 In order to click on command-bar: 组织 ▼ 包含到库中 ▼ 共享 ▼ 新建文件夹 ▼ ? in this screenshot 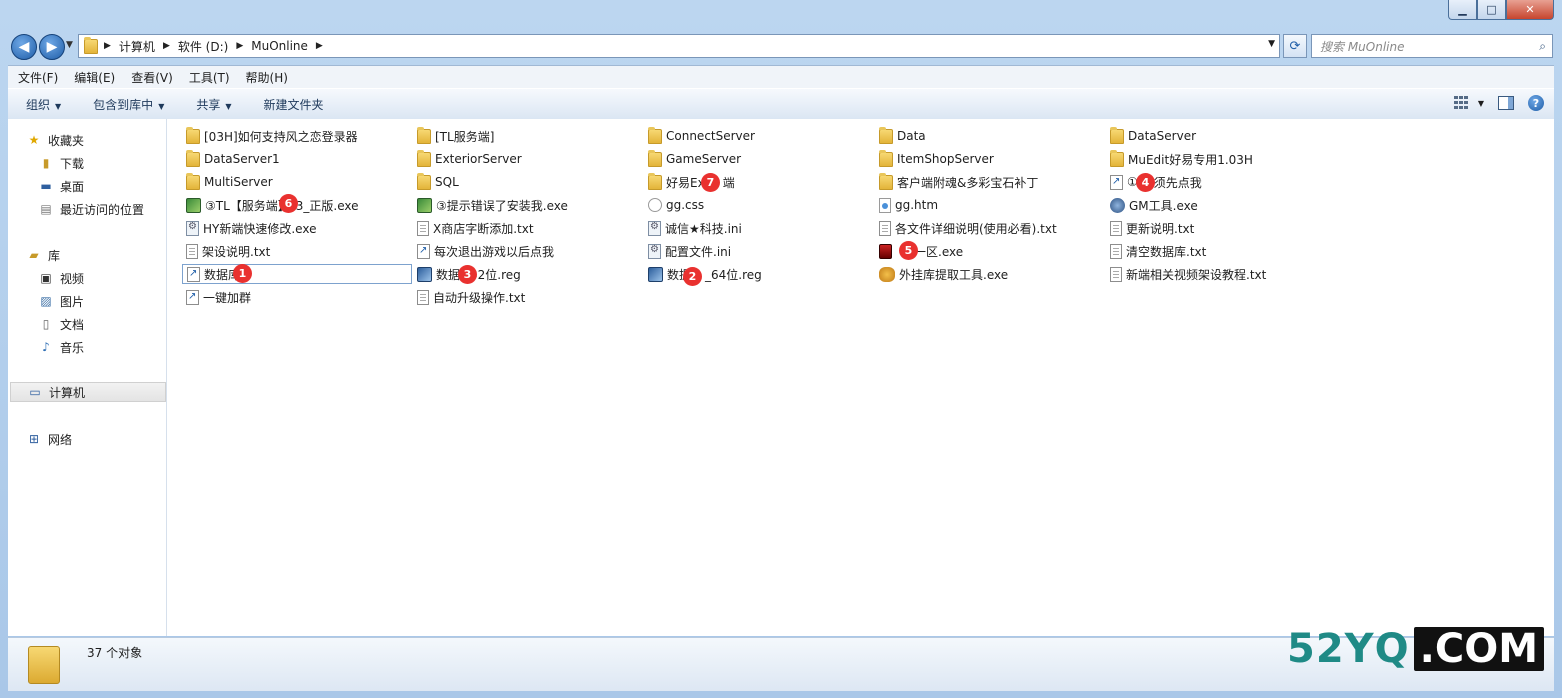, I will do `click(781, 104)`.